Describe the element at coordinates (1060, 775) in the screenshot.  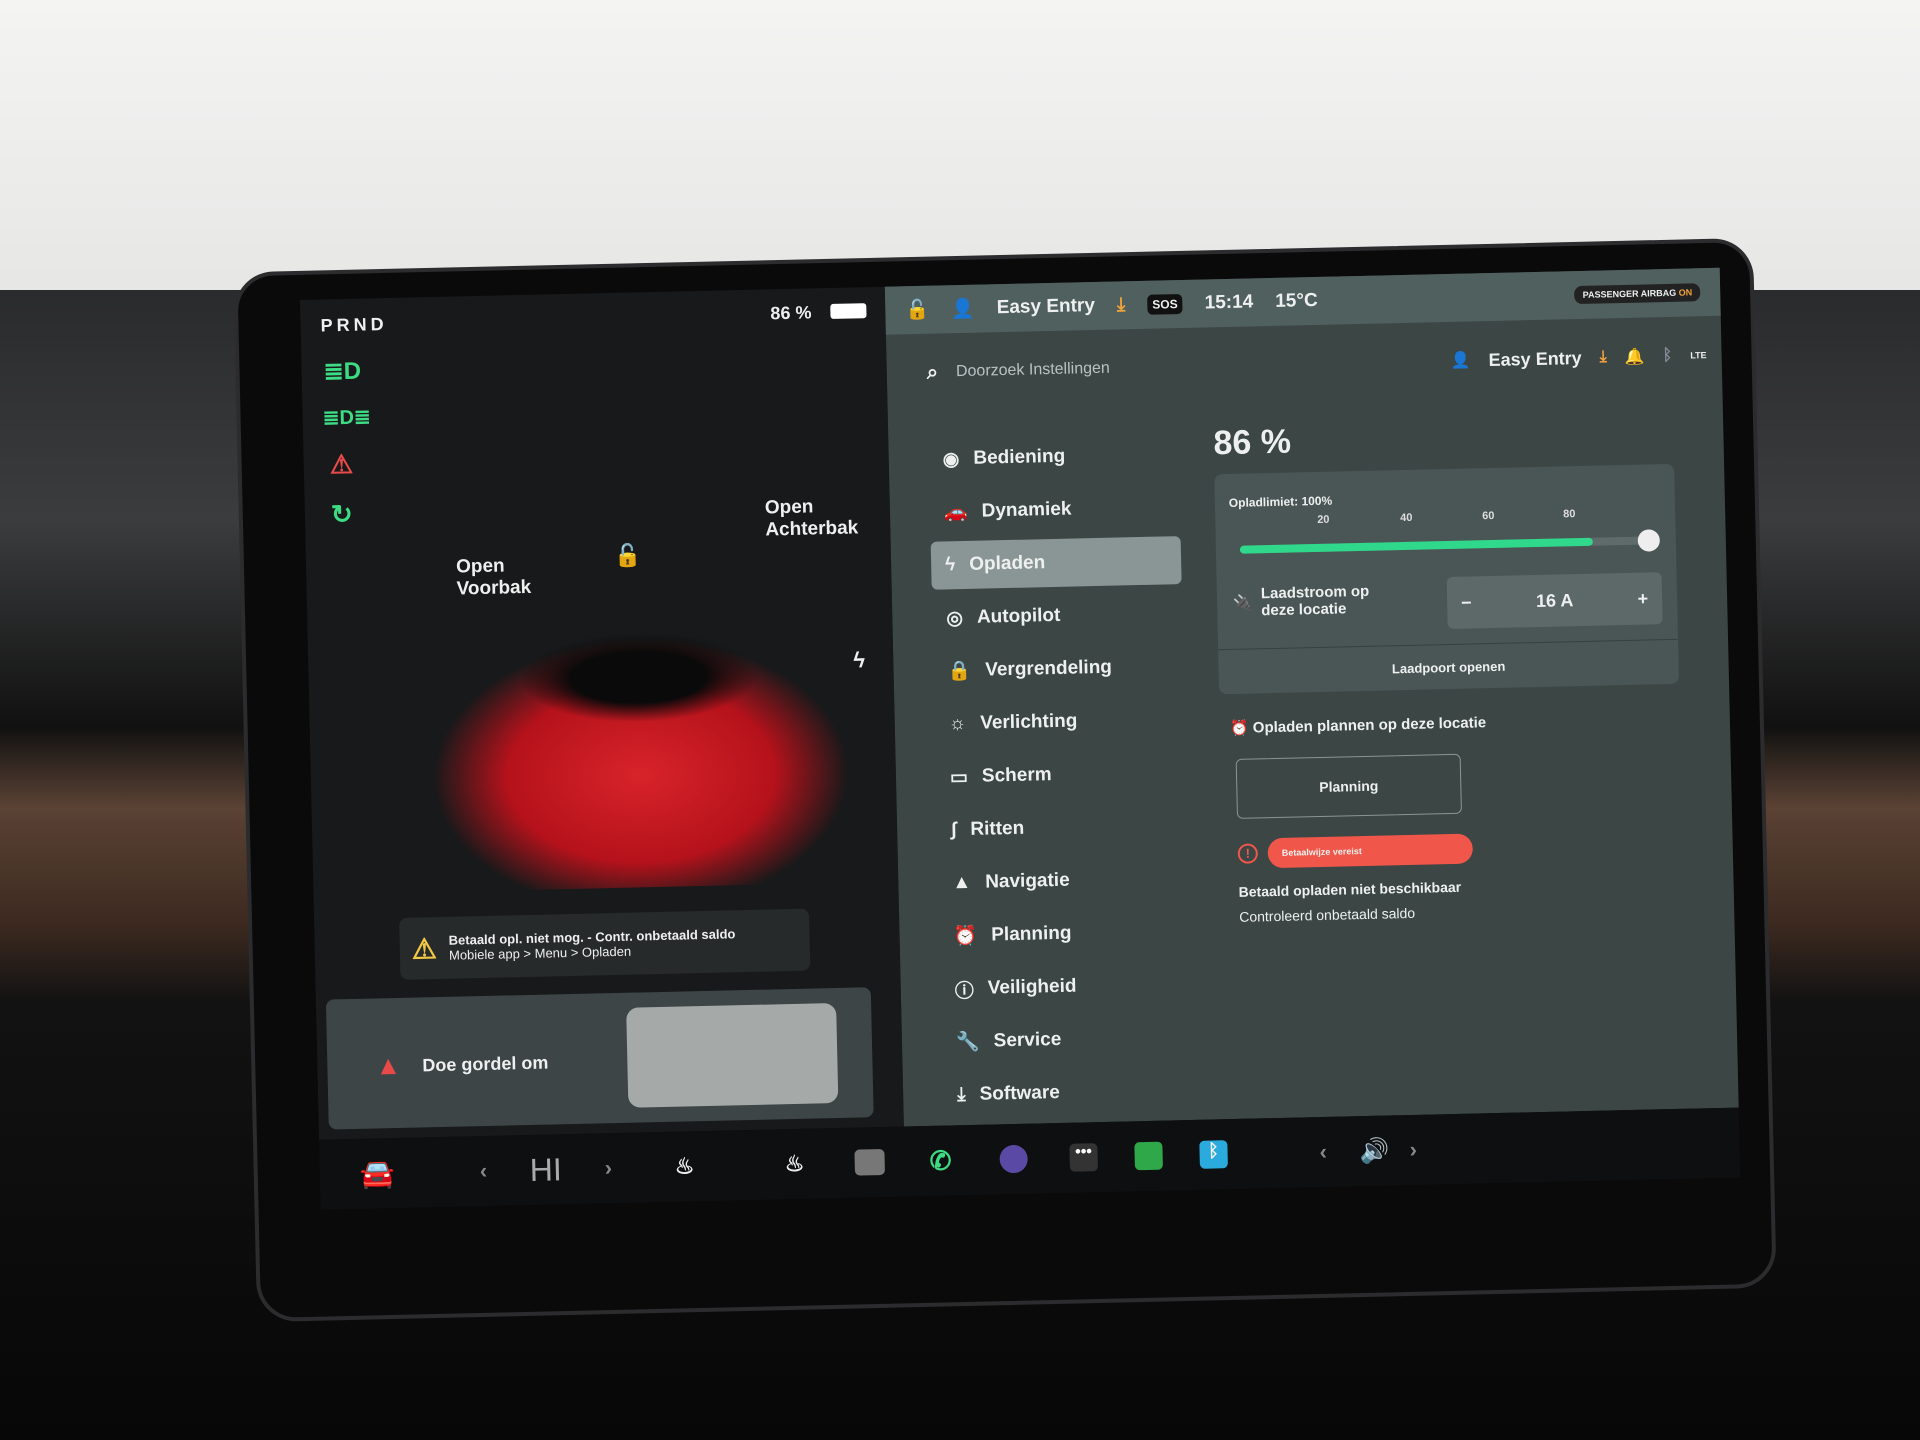
I see `sidebar-item-scherm: ▭ Scherm` at that location.